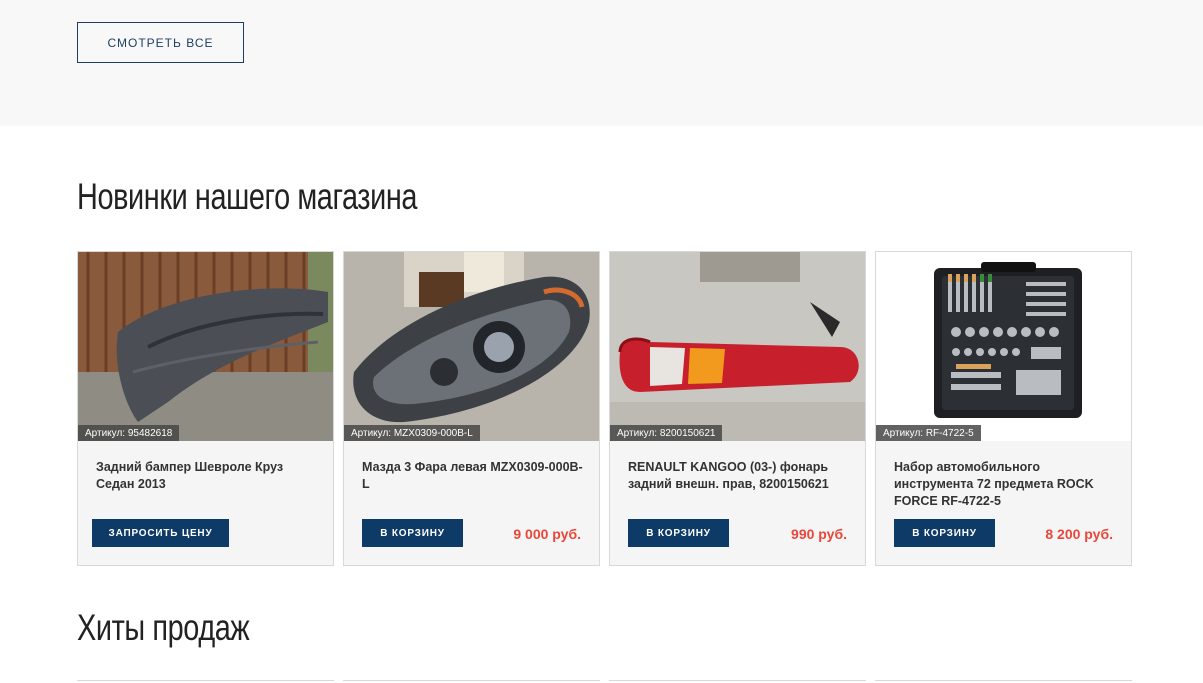 Image resolution: width=1203 pixels, height=683 pixels. I want to click on headlight-photo, so click(471, 346).